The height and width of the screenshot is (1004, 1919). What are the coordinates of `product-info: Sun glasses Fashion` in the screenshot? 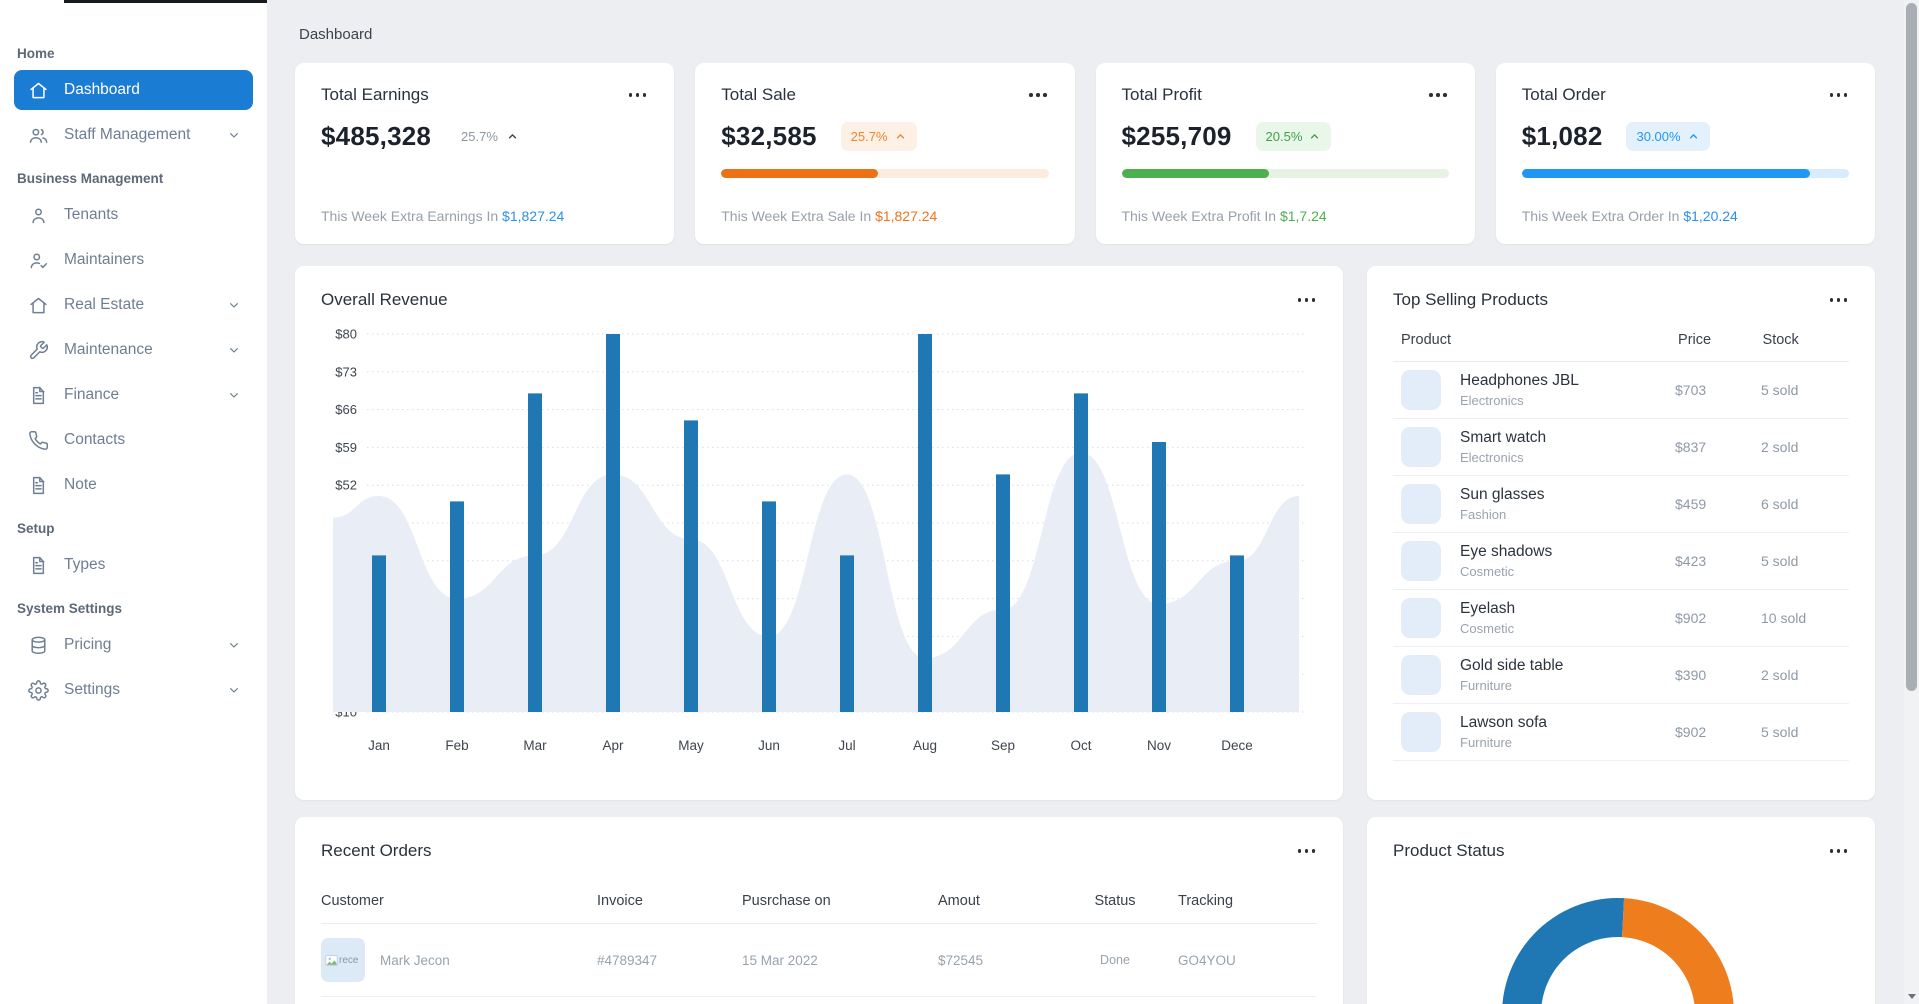 It's located at (1567, 504).